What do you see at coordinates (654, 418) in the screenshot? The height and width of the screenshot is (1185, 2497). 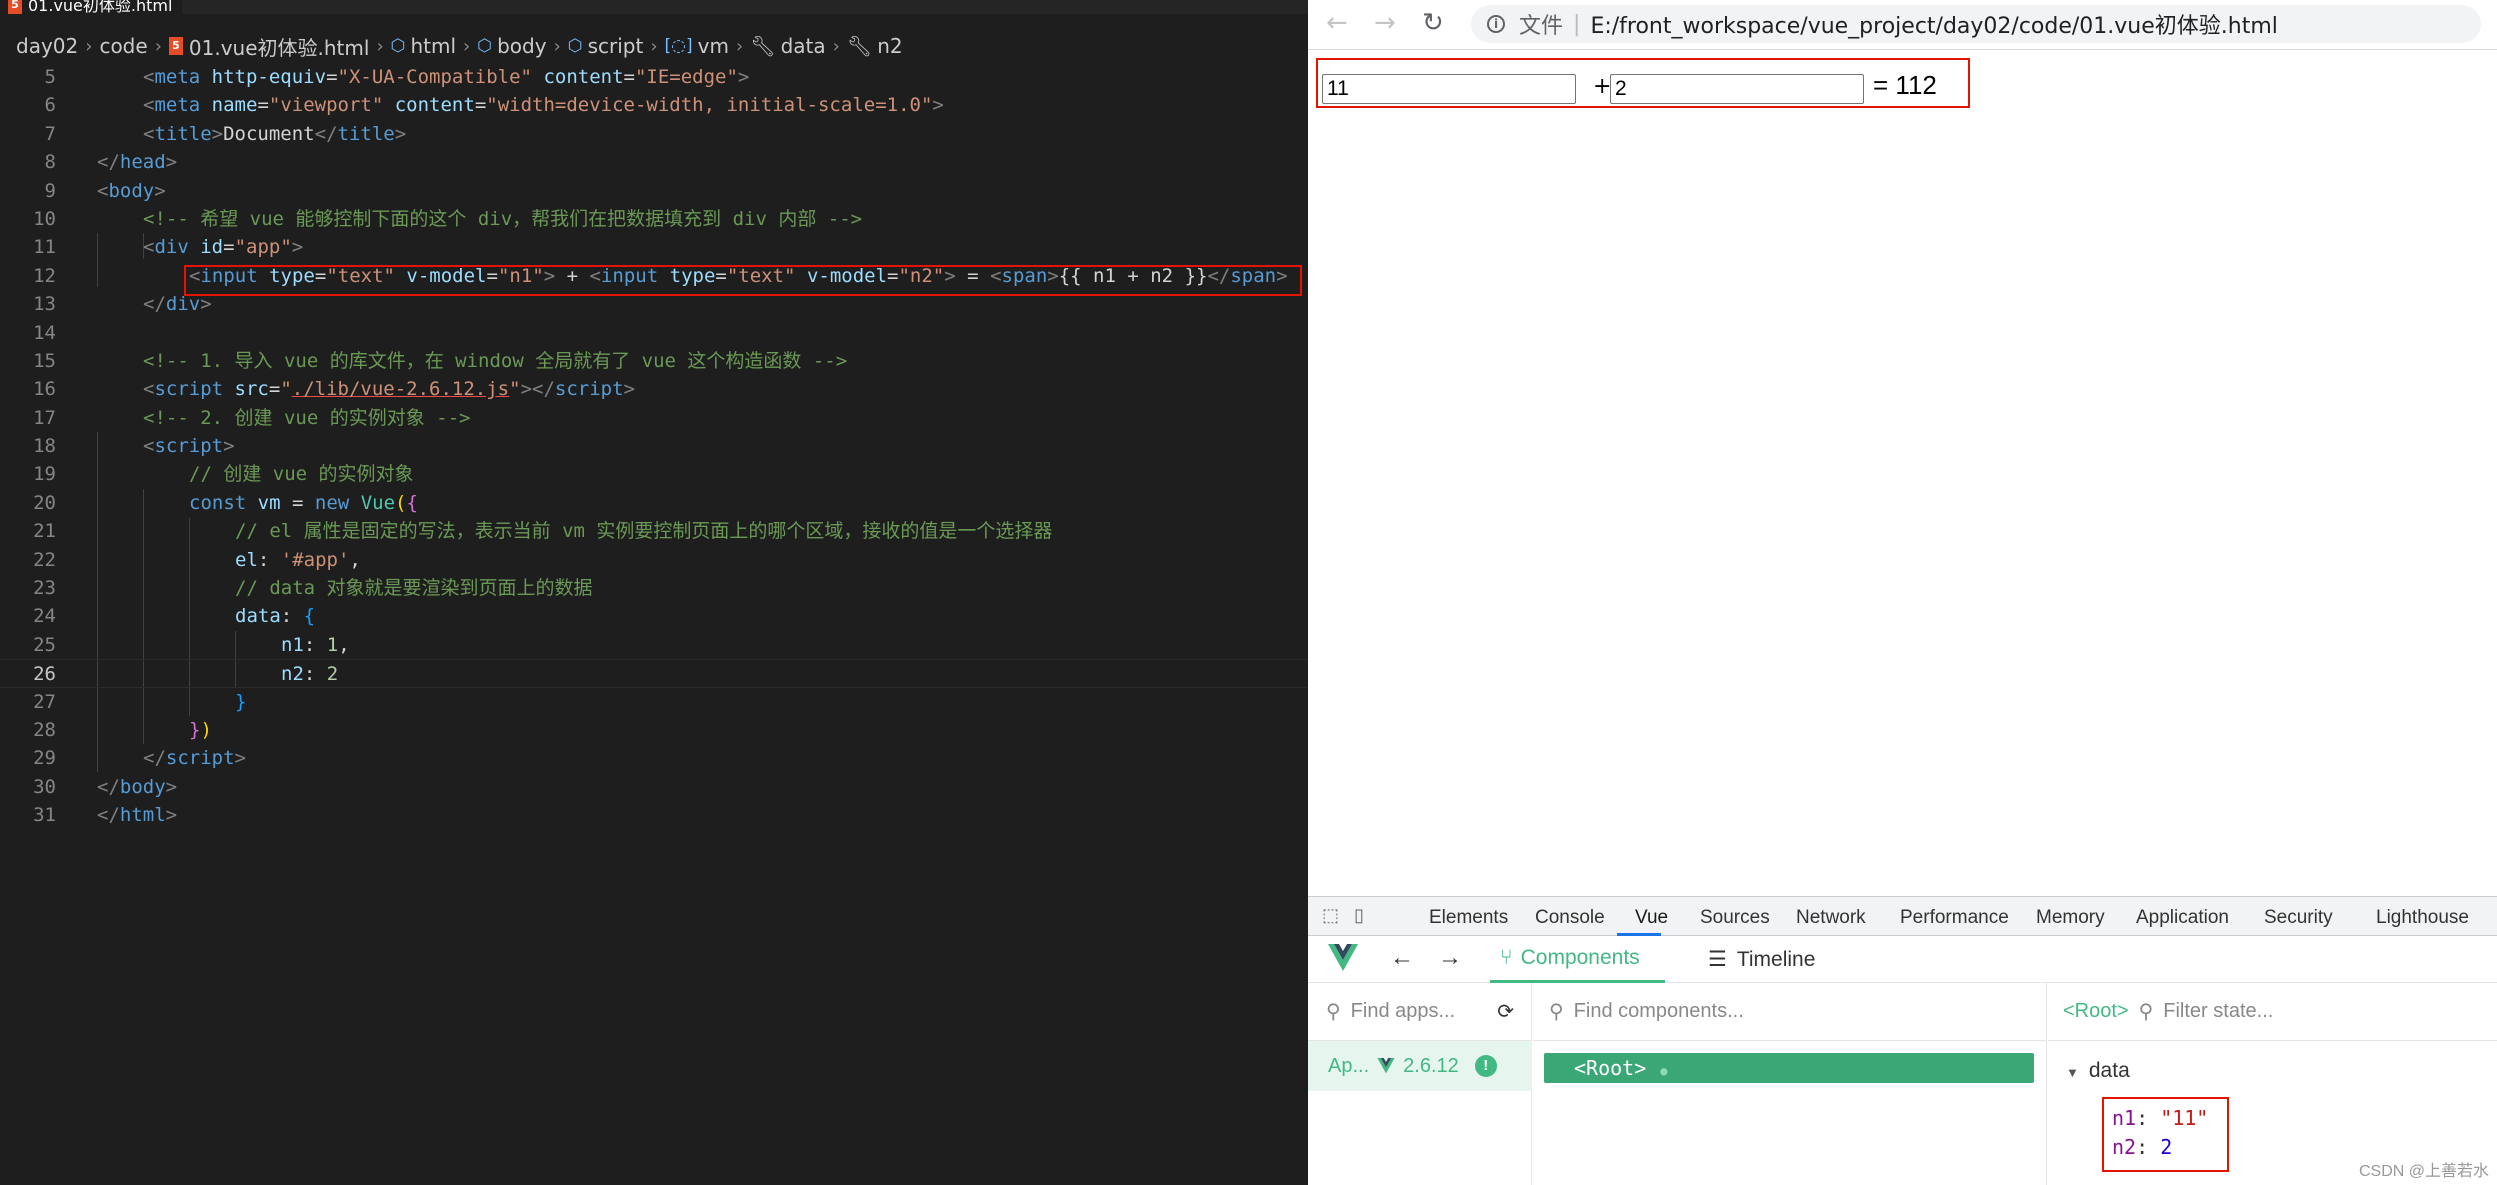 I see `code-line: 17 <!-- 2. 创建 vue 的实例对象 -->` at bounding box center [654, 418].